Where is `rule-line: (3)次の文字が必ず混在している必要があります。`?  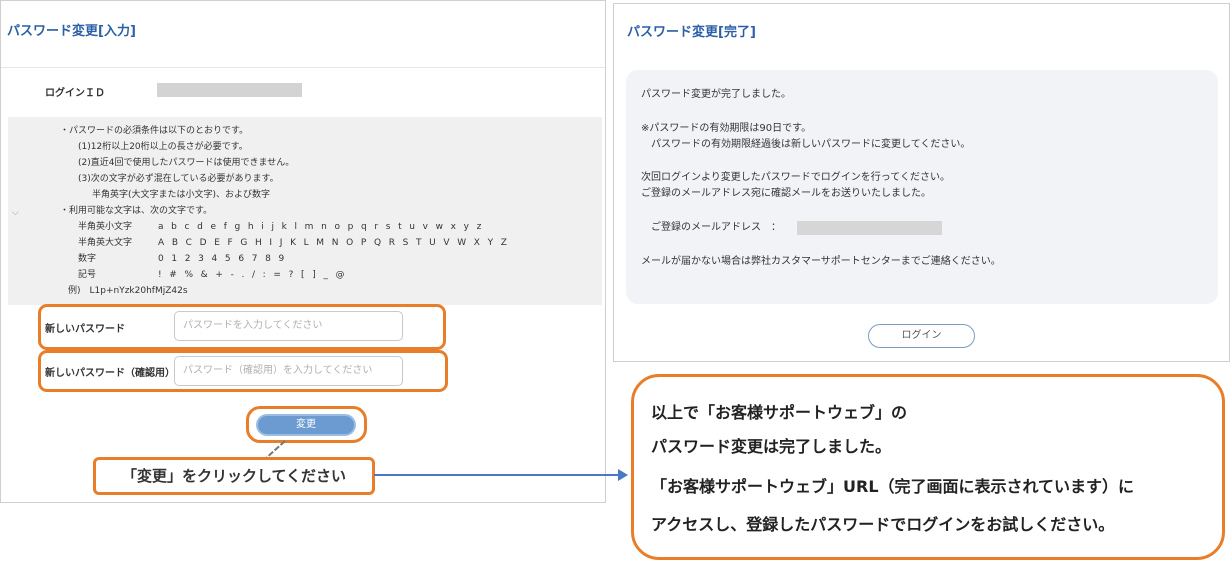 rule-line: (3)次の文字が必ず混在している必要があります。 is located at coordinates (178, 179).